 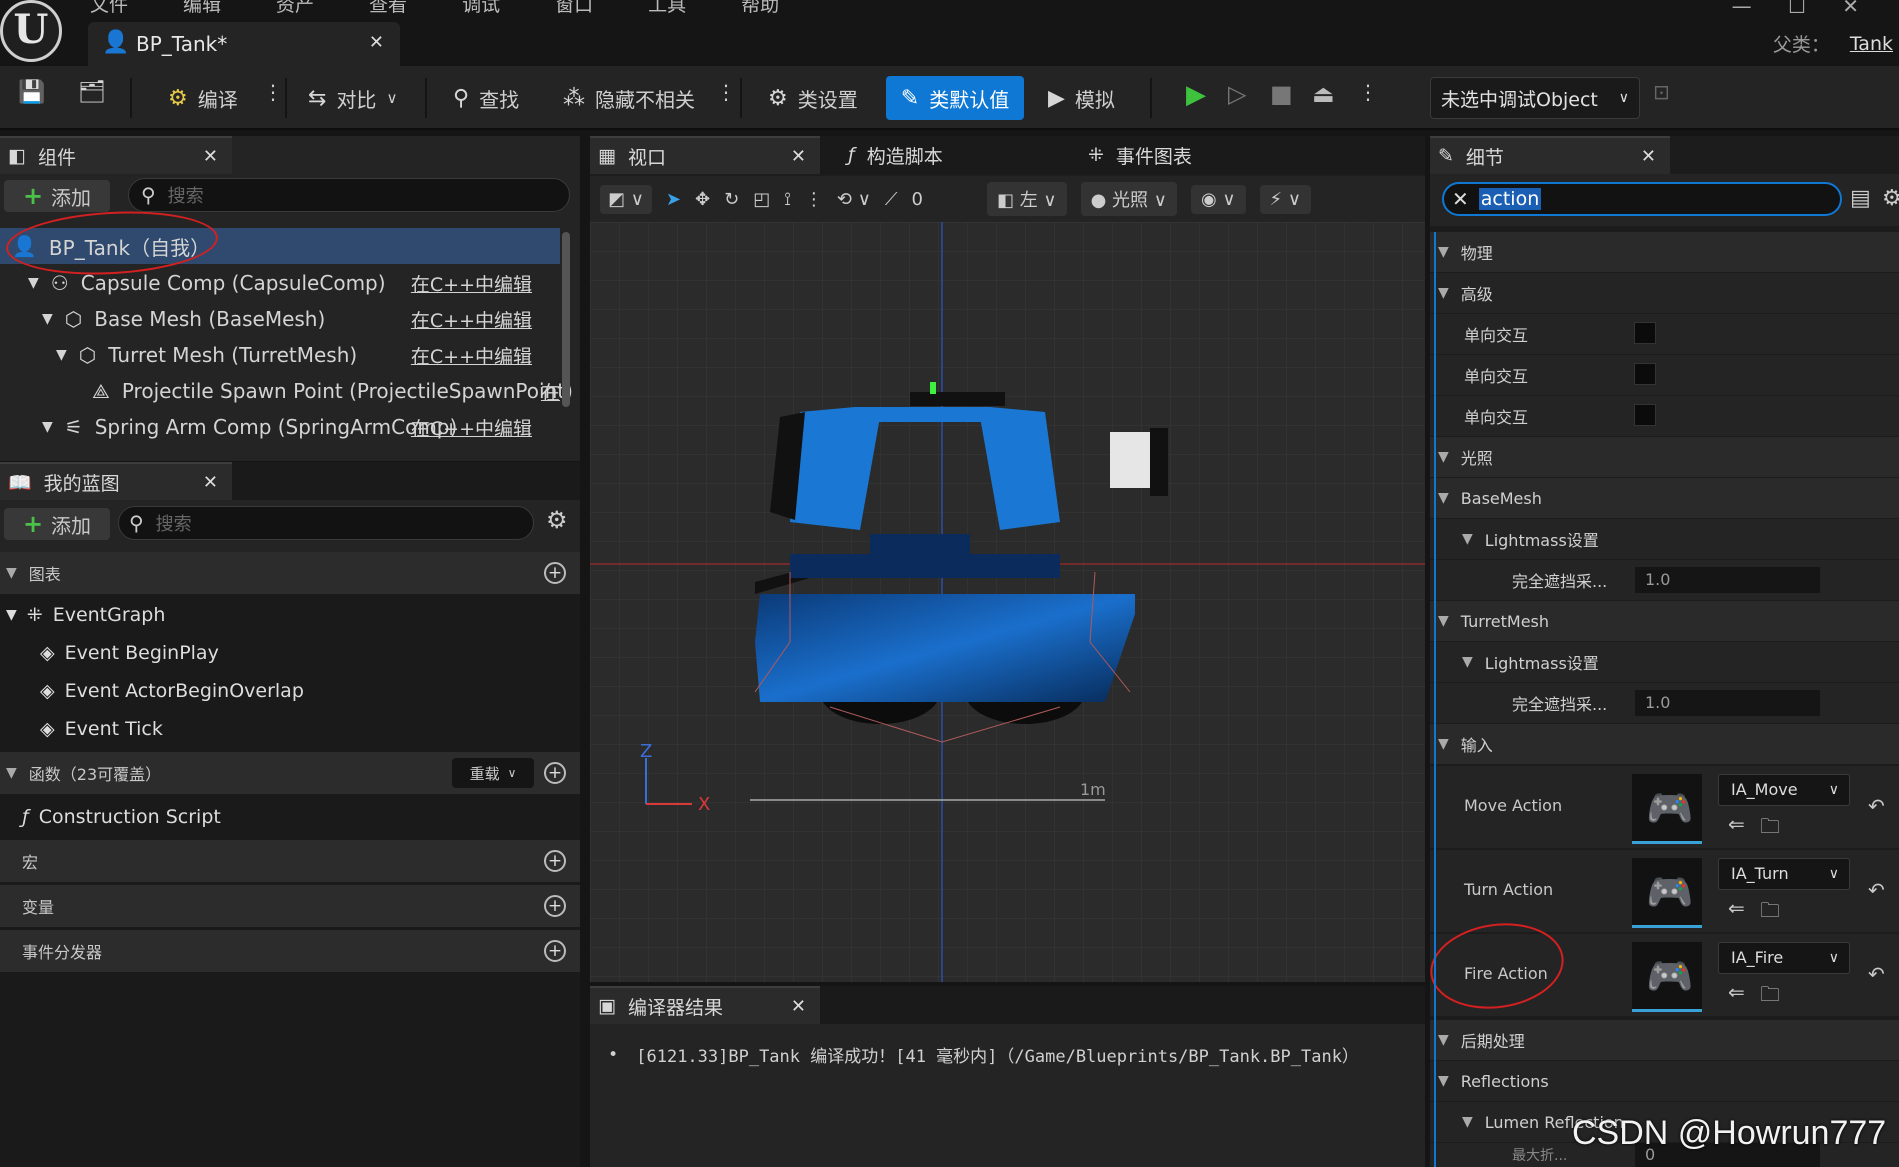 I want to click on parent-class-link: Tank, so click(x=1871, y=44).